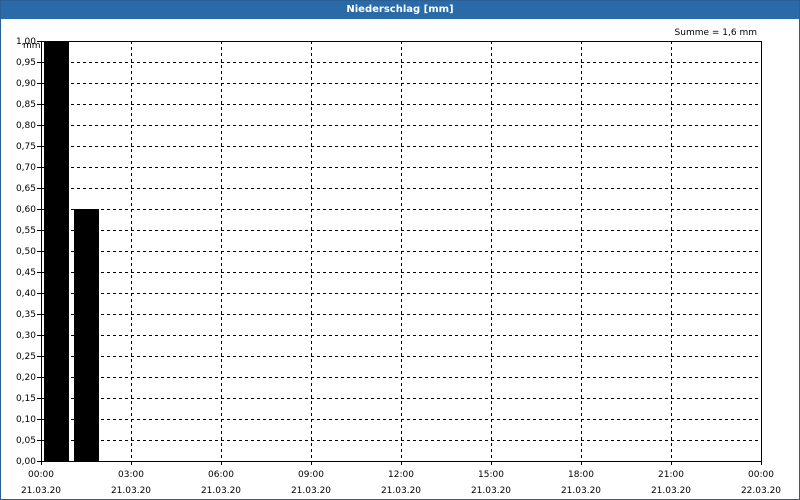  What do you see at coordinates (26, 189) in the screenshot?
I see `y-tick-label: 0,65` at bounding box center [26, 189].